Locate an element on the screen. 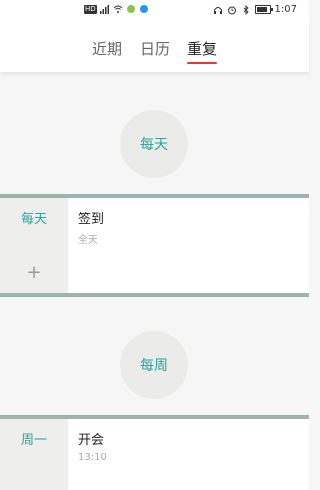  repeat-group-badge-weekly: 每周 is located at coordinates (154, 365).